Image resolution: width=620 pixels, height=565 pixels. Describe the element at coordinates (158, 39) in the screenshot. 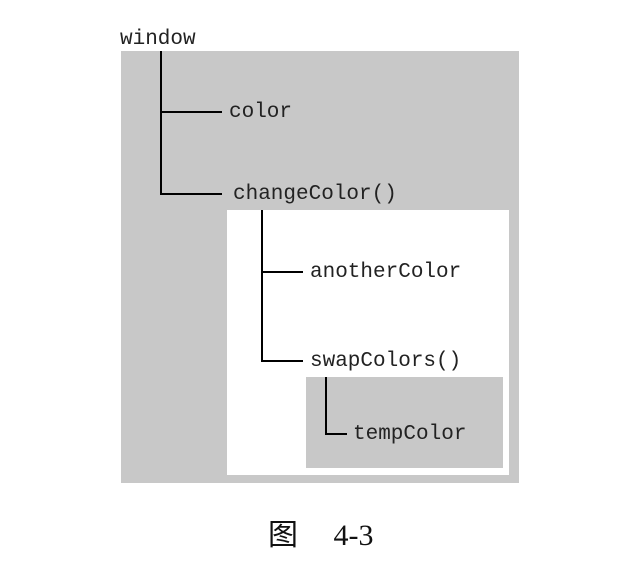

I see `window-label: window` at that location.